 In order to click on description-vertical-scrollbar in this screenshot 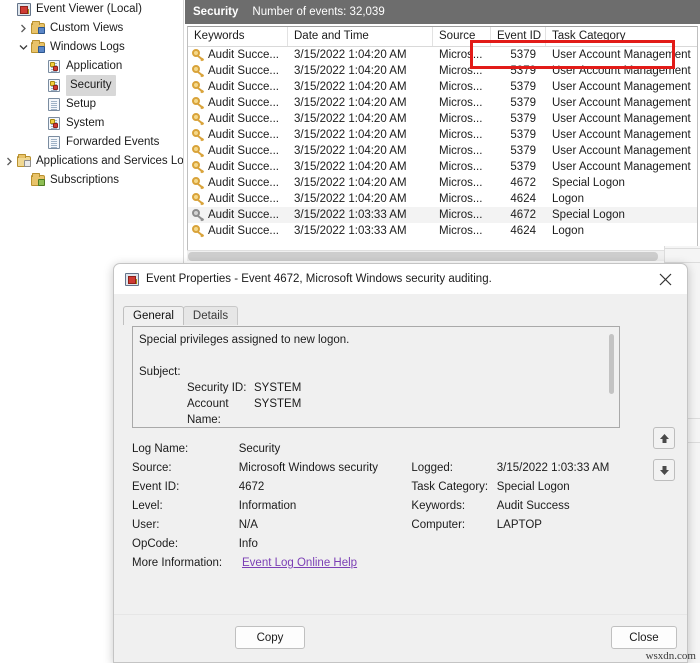, I will do `click(611, 377)`.